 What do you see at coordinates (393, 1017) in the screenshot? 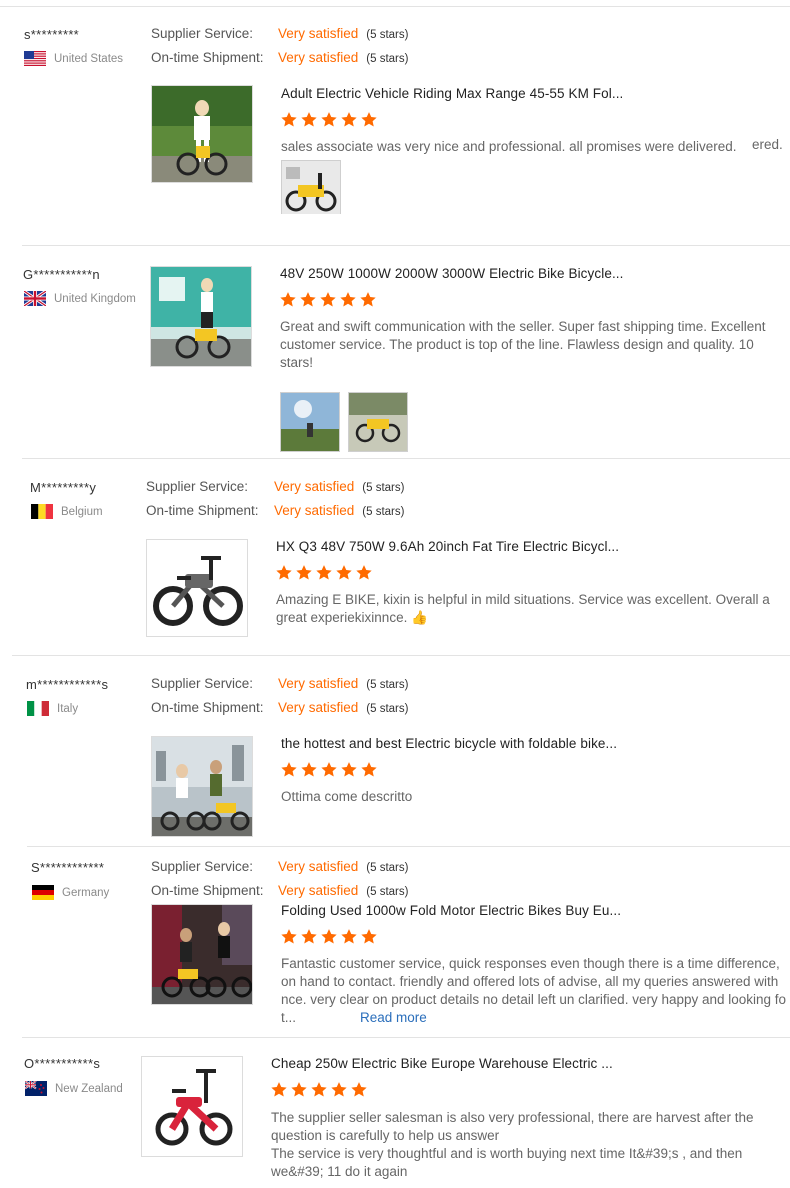
I see `read-more-link: Read more` at bounding box center [393, 1017].